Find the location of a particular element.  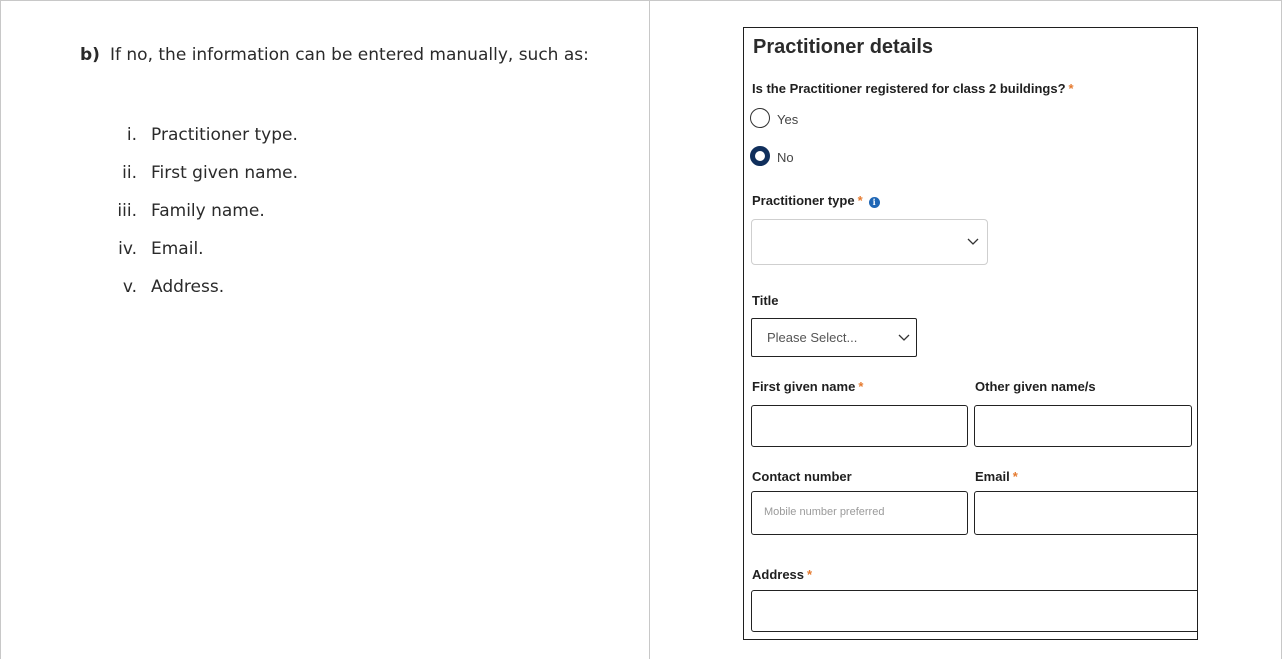

practitioner-type-select is located at coordinates (869, 242).